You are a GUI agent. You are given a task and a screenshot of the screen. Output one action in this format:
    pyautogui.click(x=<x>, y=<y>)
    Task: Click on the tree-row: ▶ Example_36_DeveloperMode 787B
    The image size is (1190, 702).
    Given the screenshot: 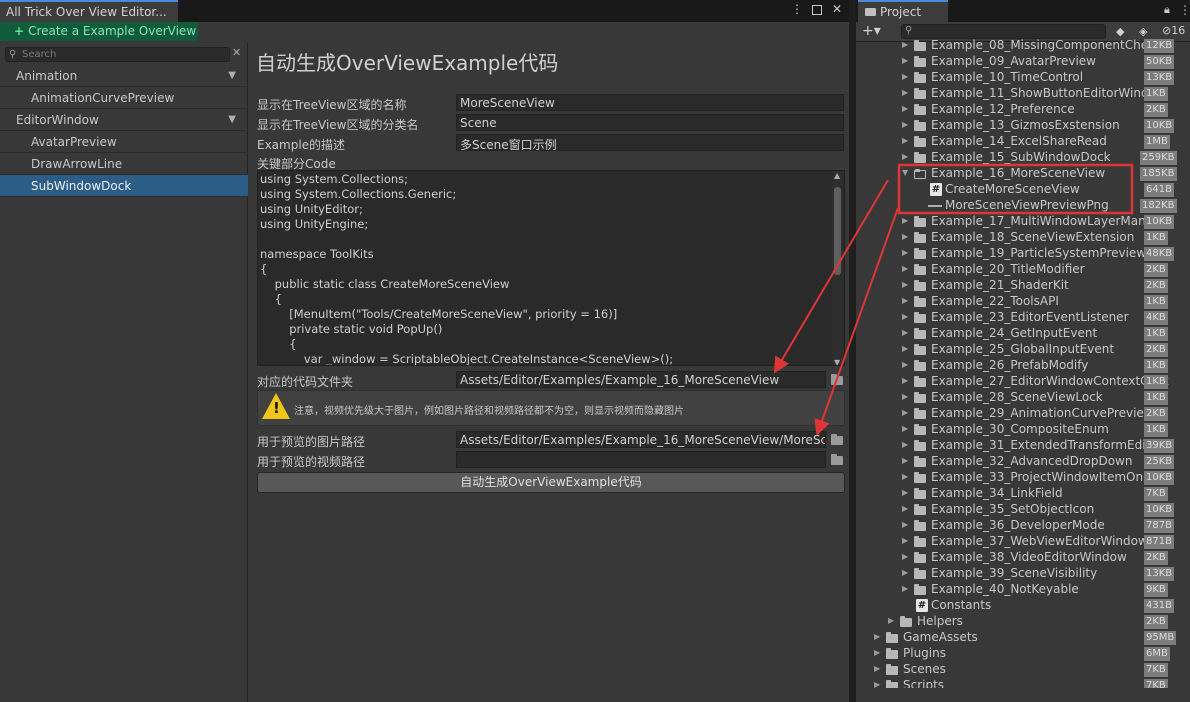 What is the action you would take?
    pyautogui.click(x=1023, y=526)
    